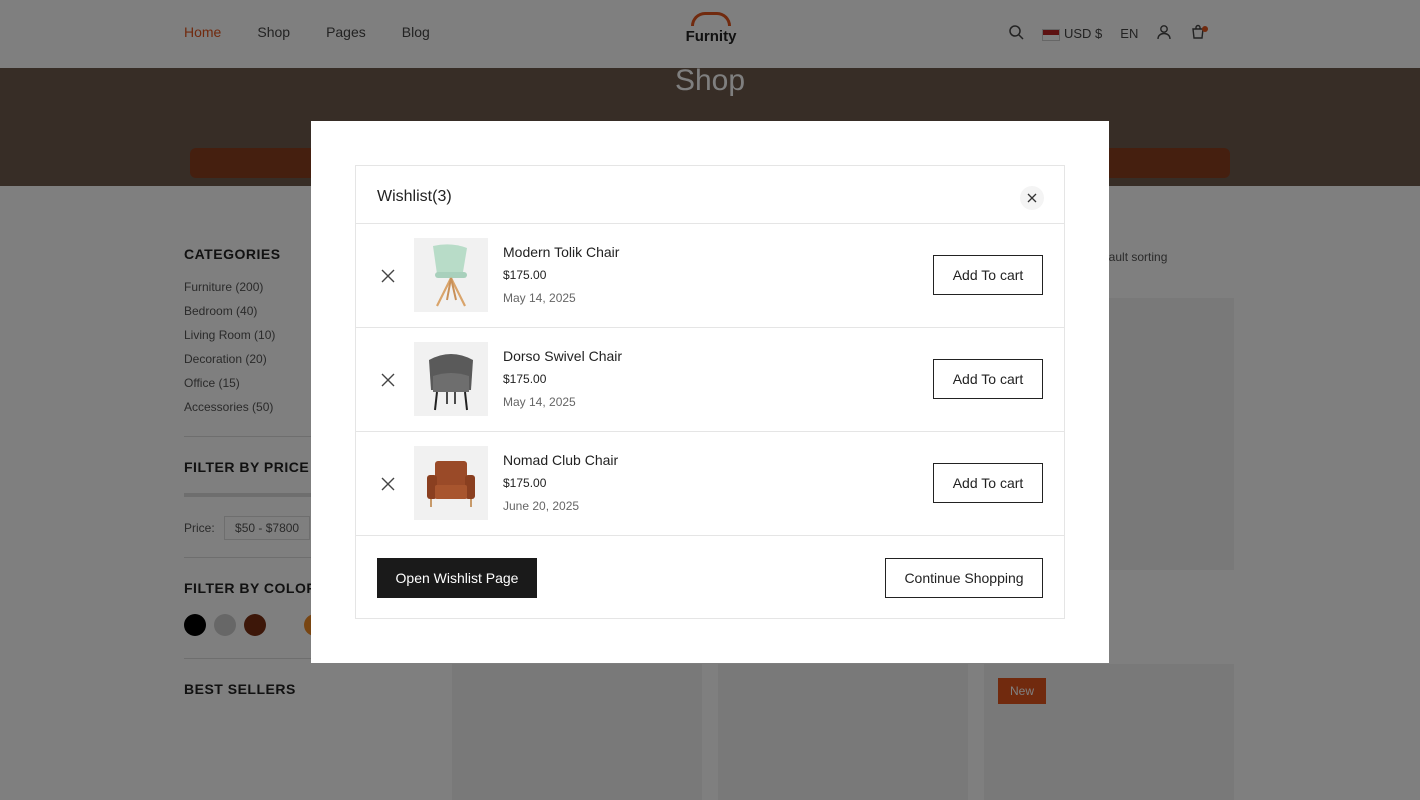 This screenshot has width=1420, height=800. Describe the element at coordinates (710, 578) in the screenshot. I see `wishlist-footer: Open Wishlist Page Continue Shopping` at that location.